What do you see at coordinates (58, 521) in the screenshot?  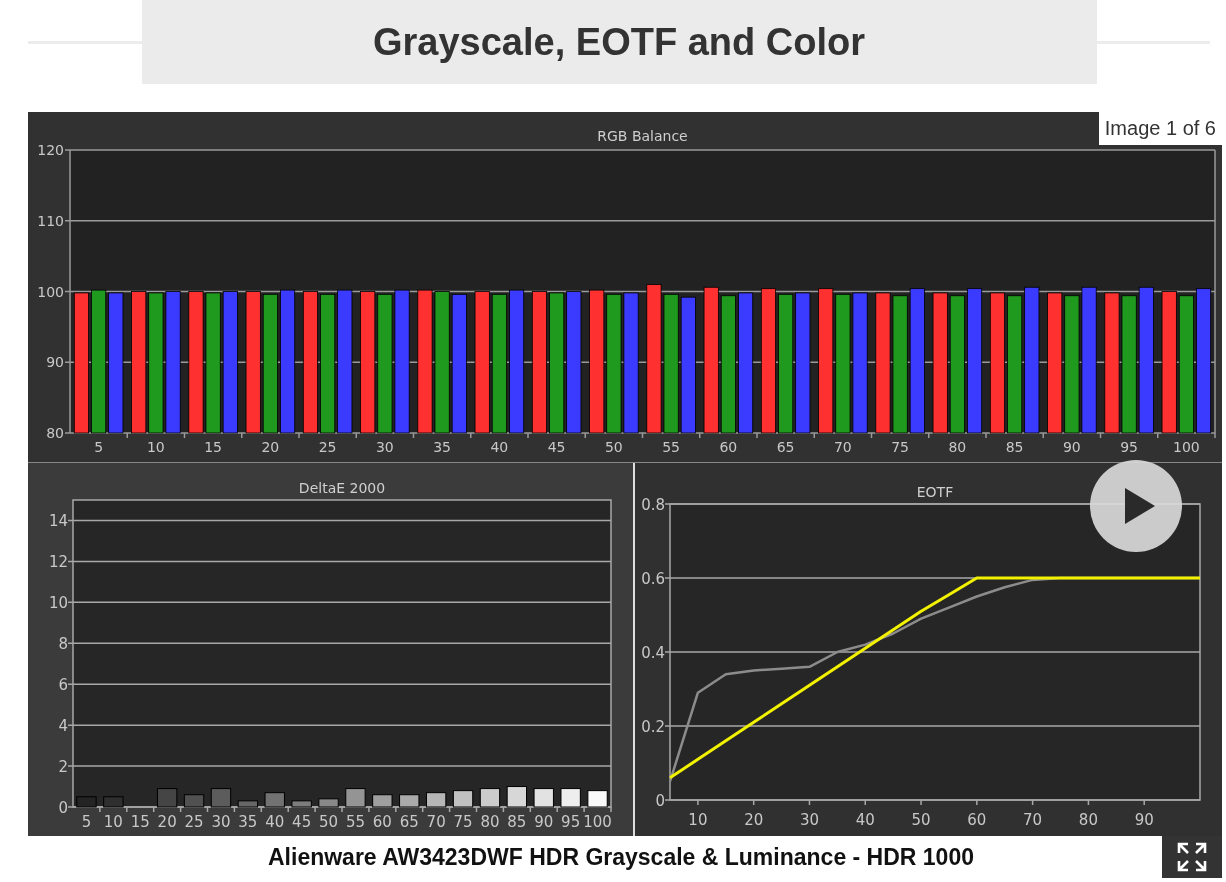 I see `axis-label: 14` at bounding box center [58, 521].